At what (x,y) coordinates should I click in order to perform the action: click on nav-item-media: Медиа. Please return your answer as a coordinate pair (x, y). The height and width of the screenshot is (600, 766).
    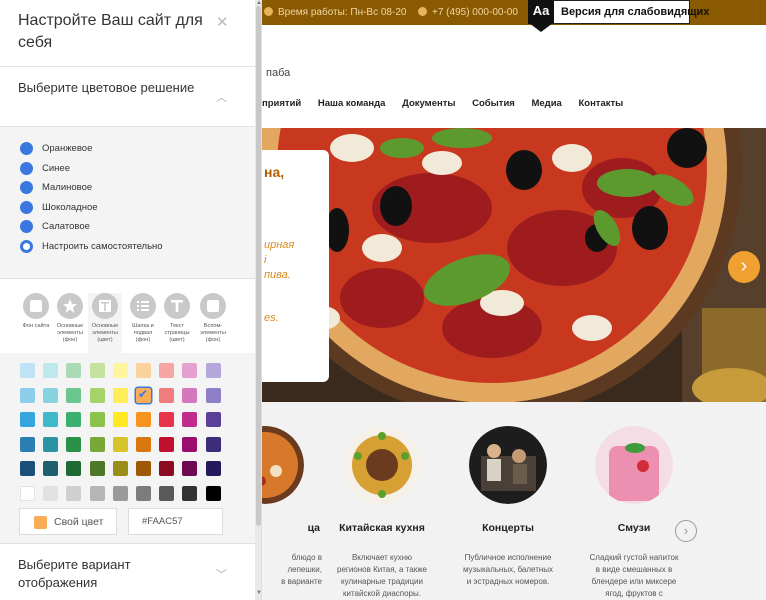
    Looking at the image, I should click on (546, 103).